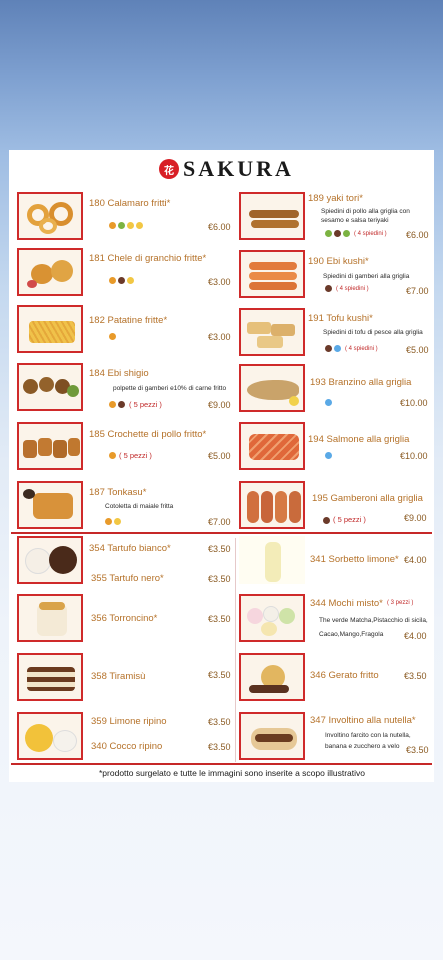  Describe the element at coordinates (148, 258) in the screenshot. I see `item-title: 181 Chele di granchio fritte*` at that location.